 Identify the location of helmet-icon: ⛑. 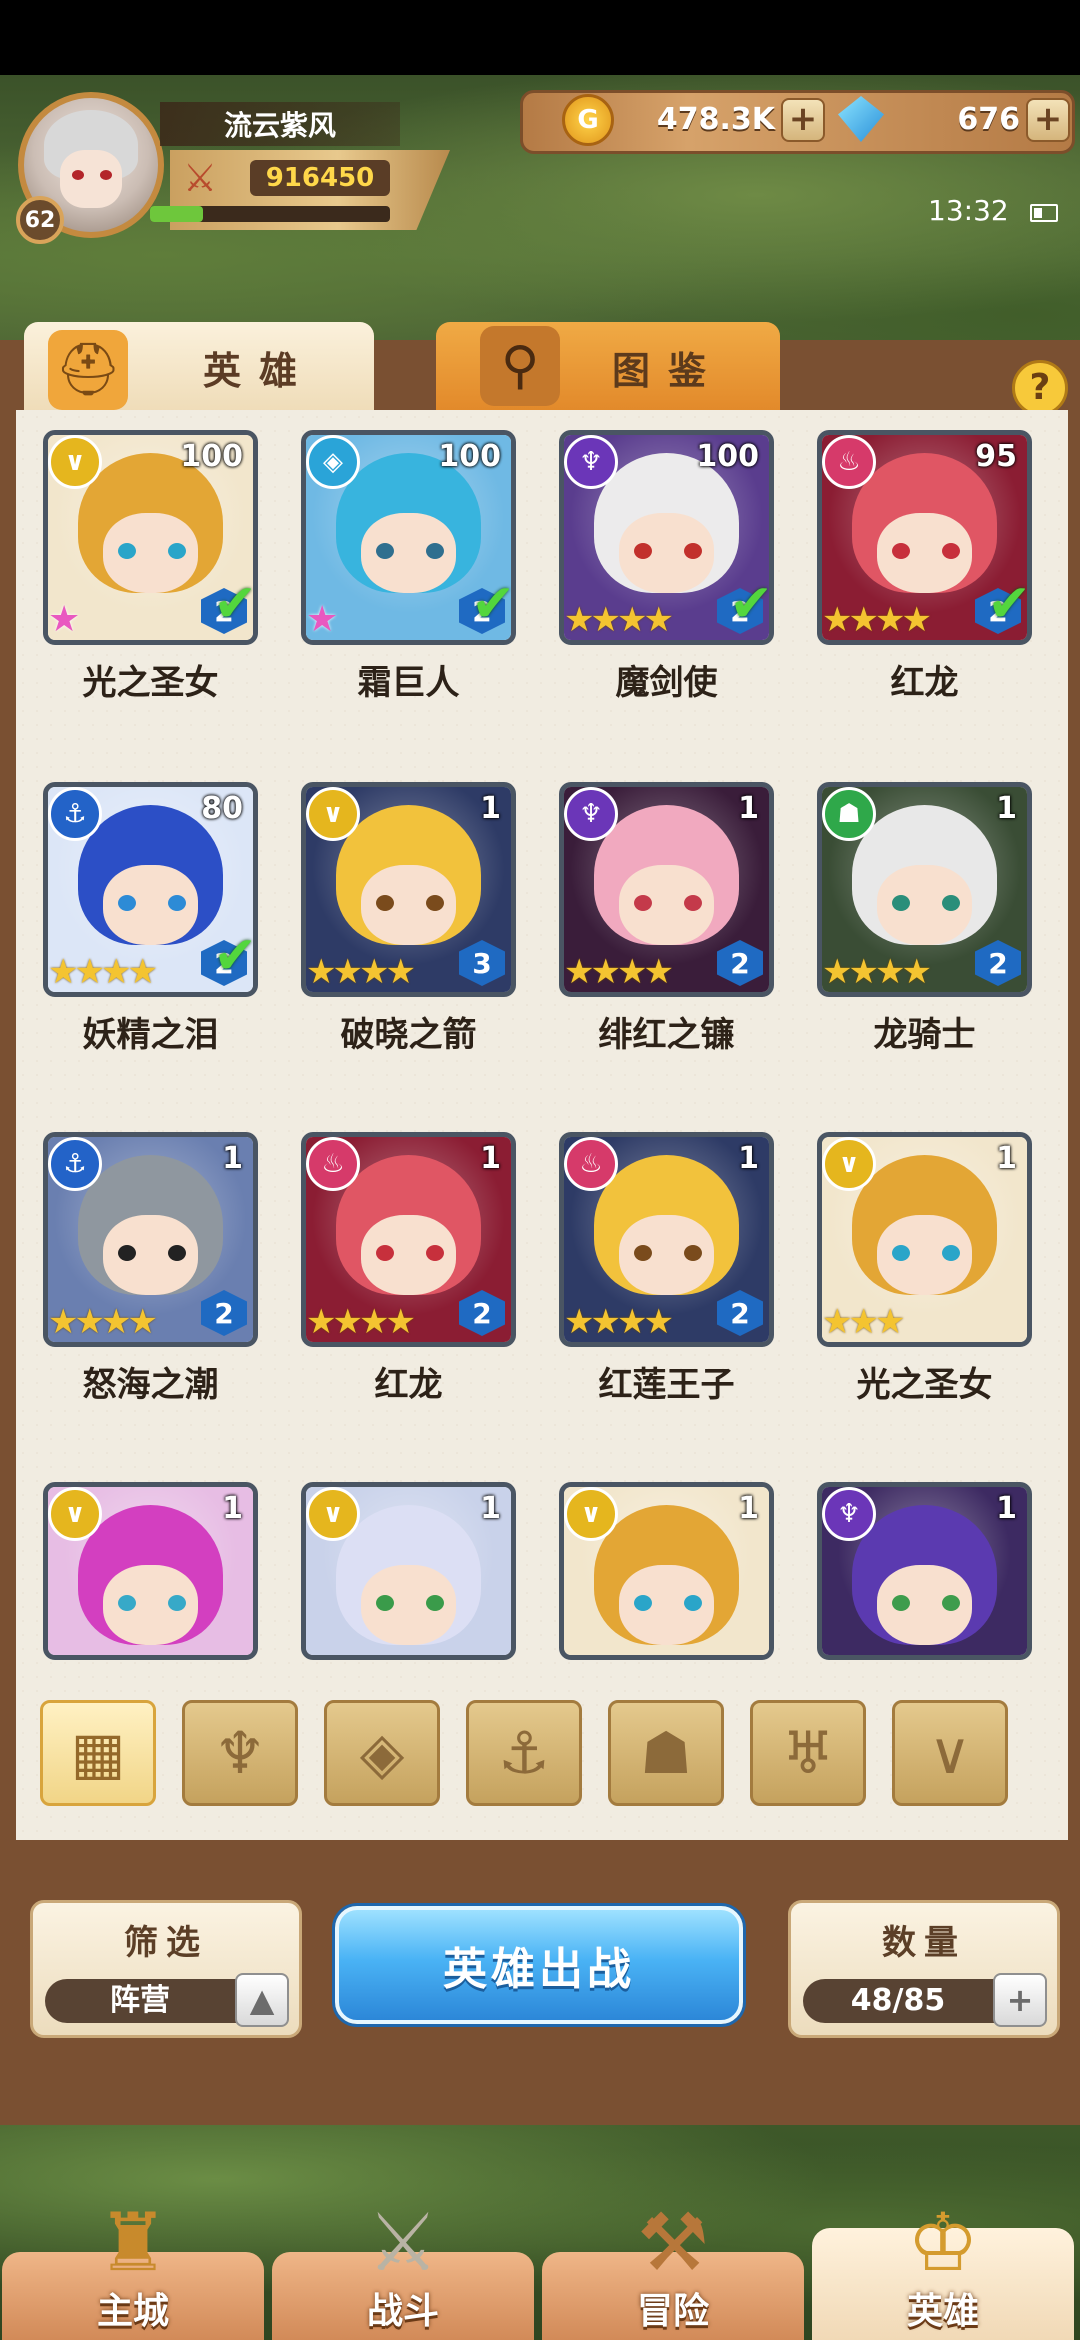
(88, 370).